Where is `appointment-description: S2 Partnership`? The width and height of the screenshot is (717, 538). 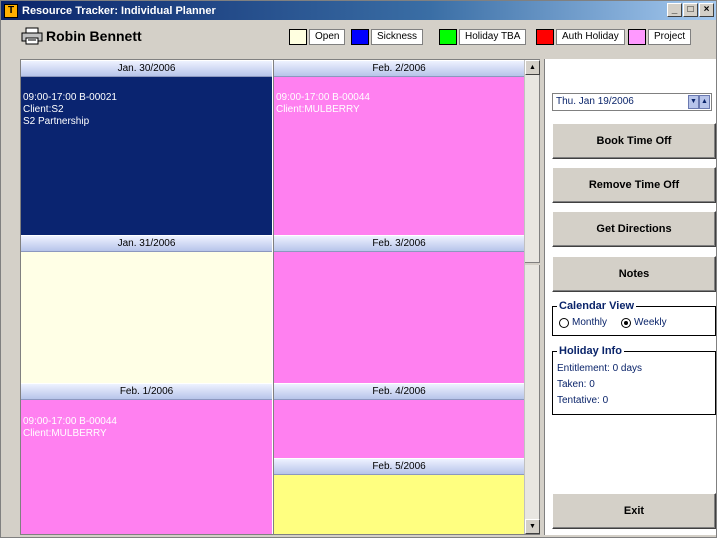
appointment-description: S2 Partnership is located at coordinates (56, 121).